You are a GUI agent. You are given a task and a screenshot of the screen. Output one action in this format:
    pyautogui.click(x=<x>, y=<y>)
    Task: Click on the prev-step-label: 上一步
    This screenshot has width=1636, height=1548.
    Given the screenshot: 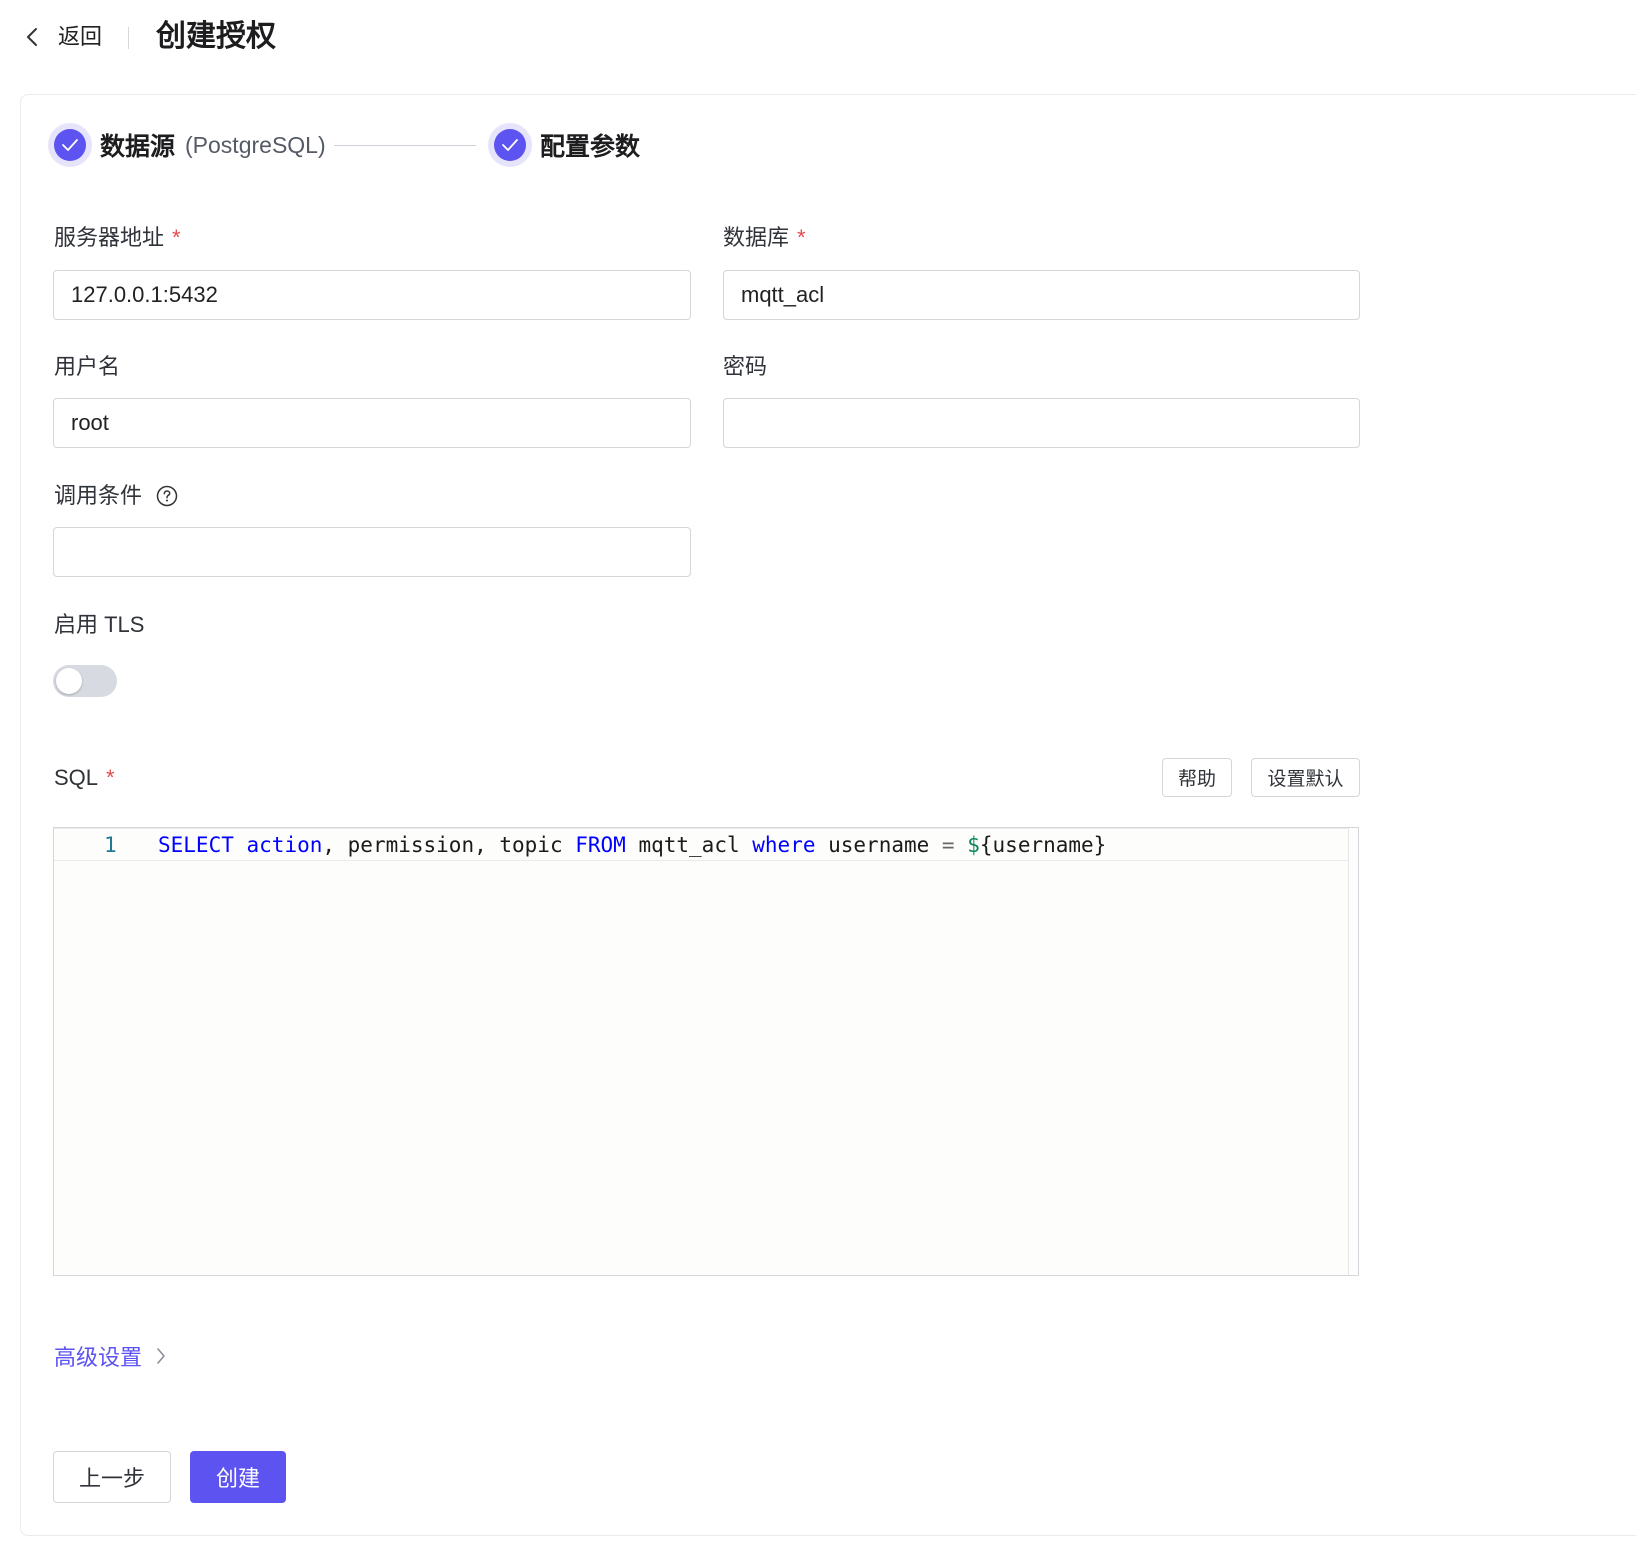 What is the action you would take?
    pyautogui.click(x=111, y=1478)
    